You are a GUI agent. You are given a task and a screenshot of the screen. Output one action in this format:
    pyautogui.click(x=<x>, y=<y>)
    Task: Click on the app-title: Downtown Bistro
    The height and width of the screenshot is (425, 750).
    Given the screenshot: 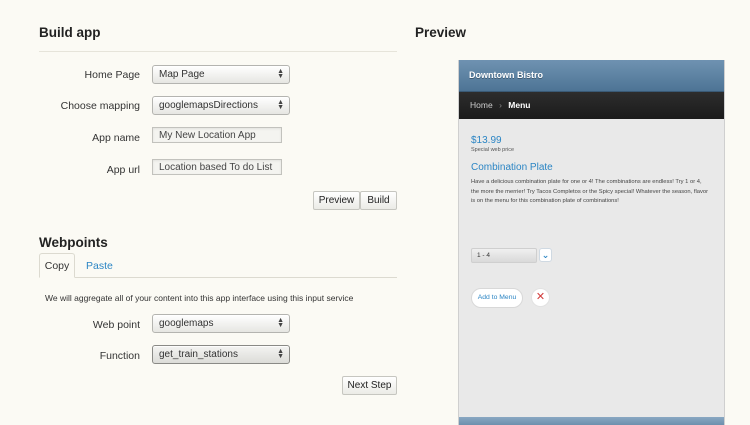 What is the action you would take?
    pyautogui.click(x=506, y=75)
    